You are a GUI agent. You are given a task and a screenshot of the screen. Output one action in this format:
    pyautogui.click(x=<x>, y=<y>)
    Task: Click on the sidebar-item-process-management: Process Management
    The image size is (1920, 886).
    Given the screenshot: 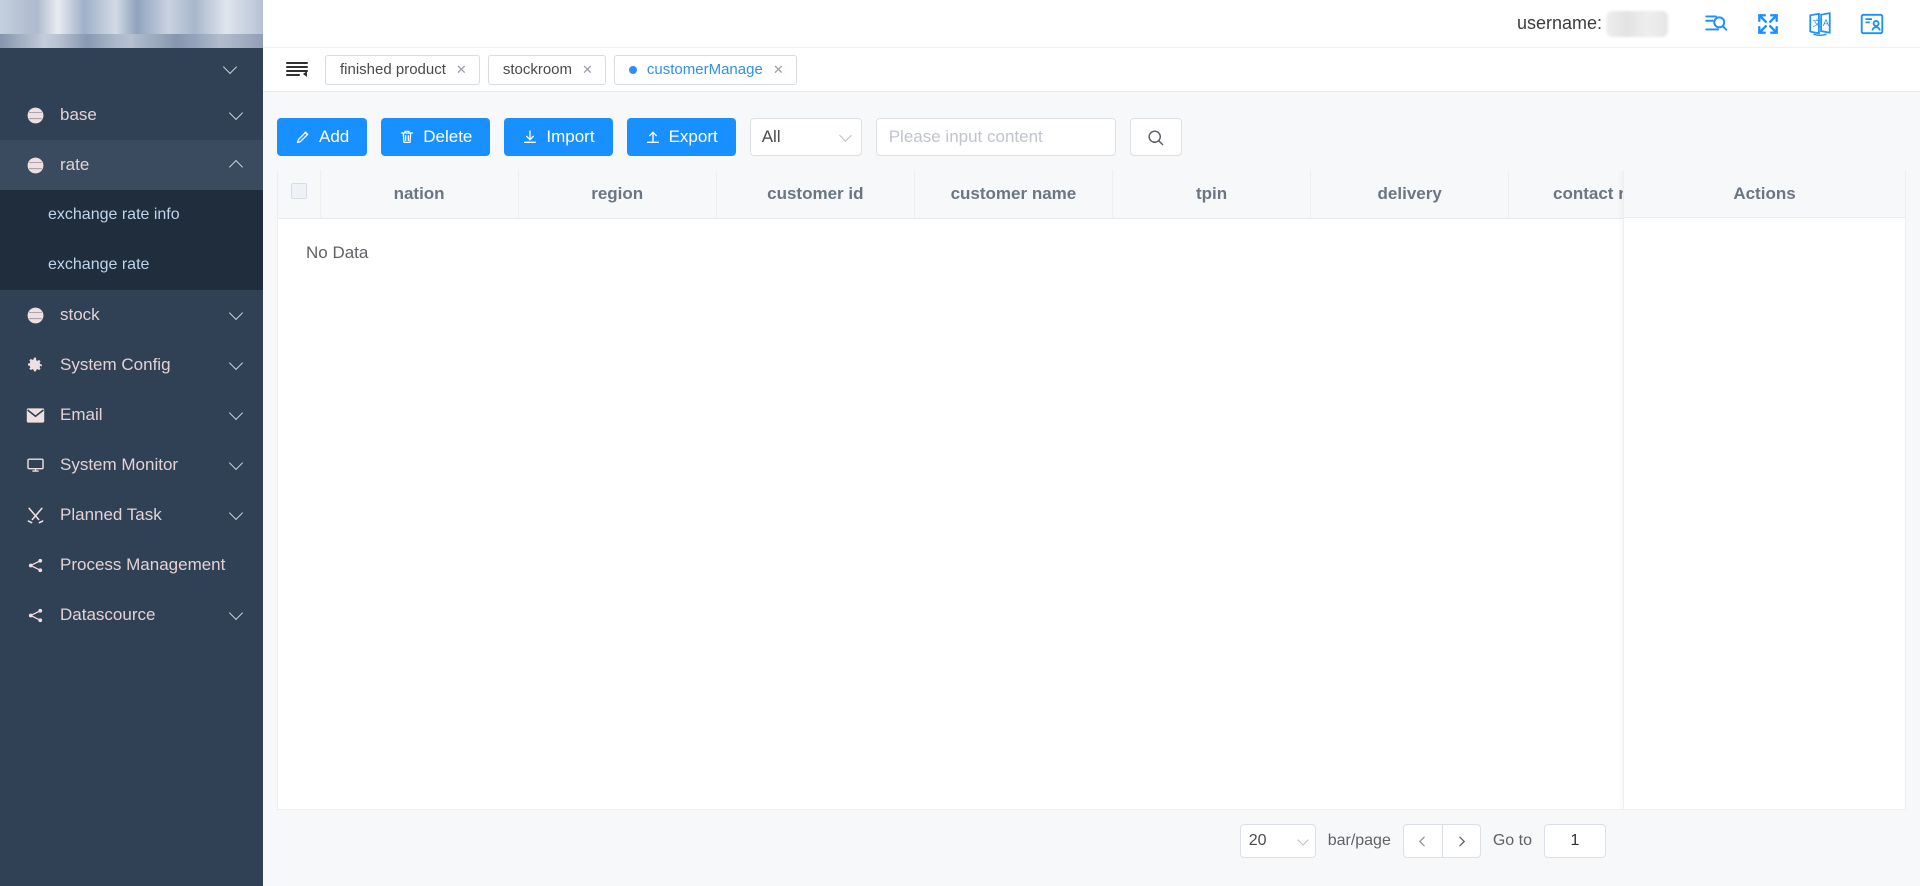 What is the action you would take?
    pyautogui.click(x=131, y=565)
    